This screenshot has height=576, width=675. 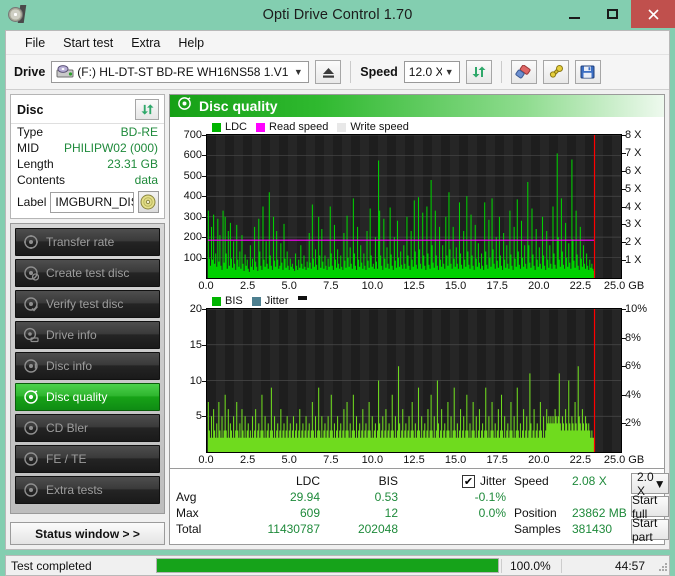 What do you see at coordinates (260, 127) in the screenshot?
I see `legend-swatch-read-speed` at bounding box center [260, 127].